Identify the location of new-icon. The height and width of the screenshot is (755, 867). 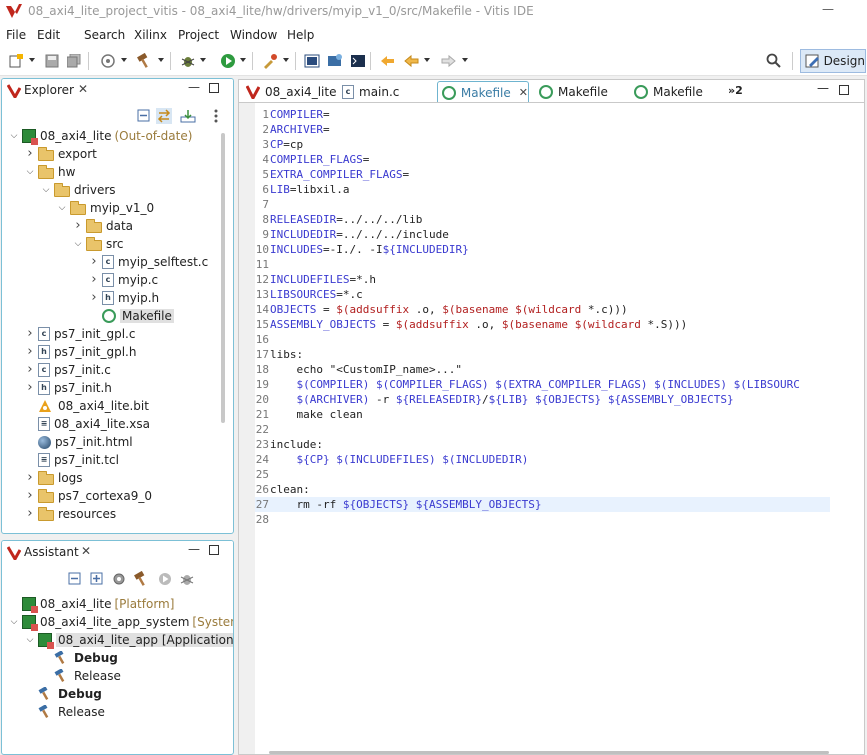
(16, 61).